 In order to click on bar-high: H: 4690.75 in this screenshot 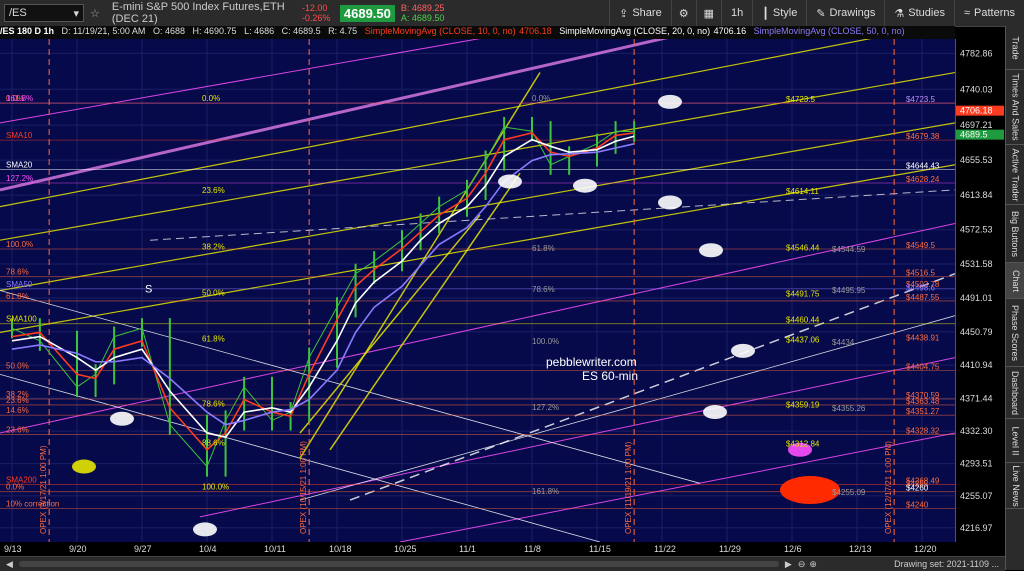, I will do `click(214, 31)`.